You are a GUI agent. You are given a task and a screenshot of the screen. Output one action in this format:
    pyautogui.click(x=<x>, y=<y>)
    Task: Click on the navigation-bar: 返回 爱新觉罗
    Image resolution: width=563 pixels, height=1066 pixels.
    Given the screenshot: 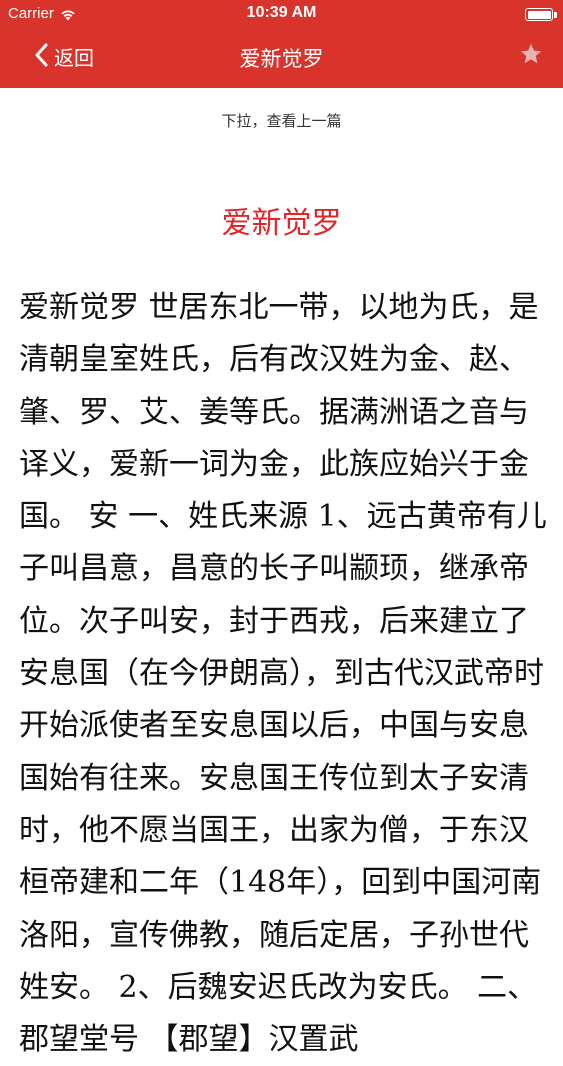 What is the action you would take?
    pyautogui.click(x=281, y=59)
    